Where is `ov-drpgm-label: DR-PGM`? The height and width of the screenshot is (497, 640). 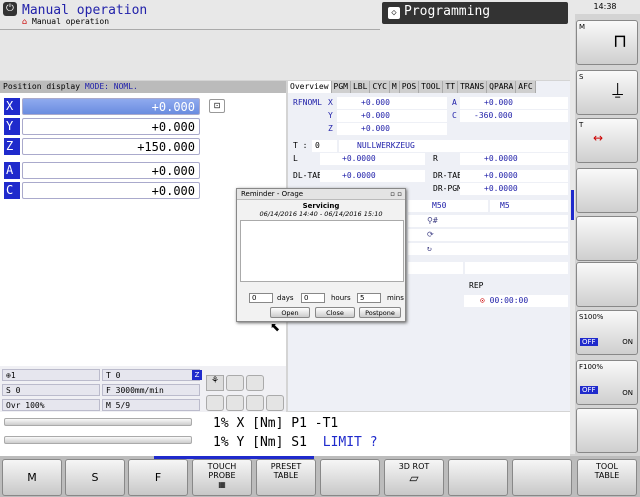 ov-drpgm-label: DR-PGM is located at coordinates (447, 188).